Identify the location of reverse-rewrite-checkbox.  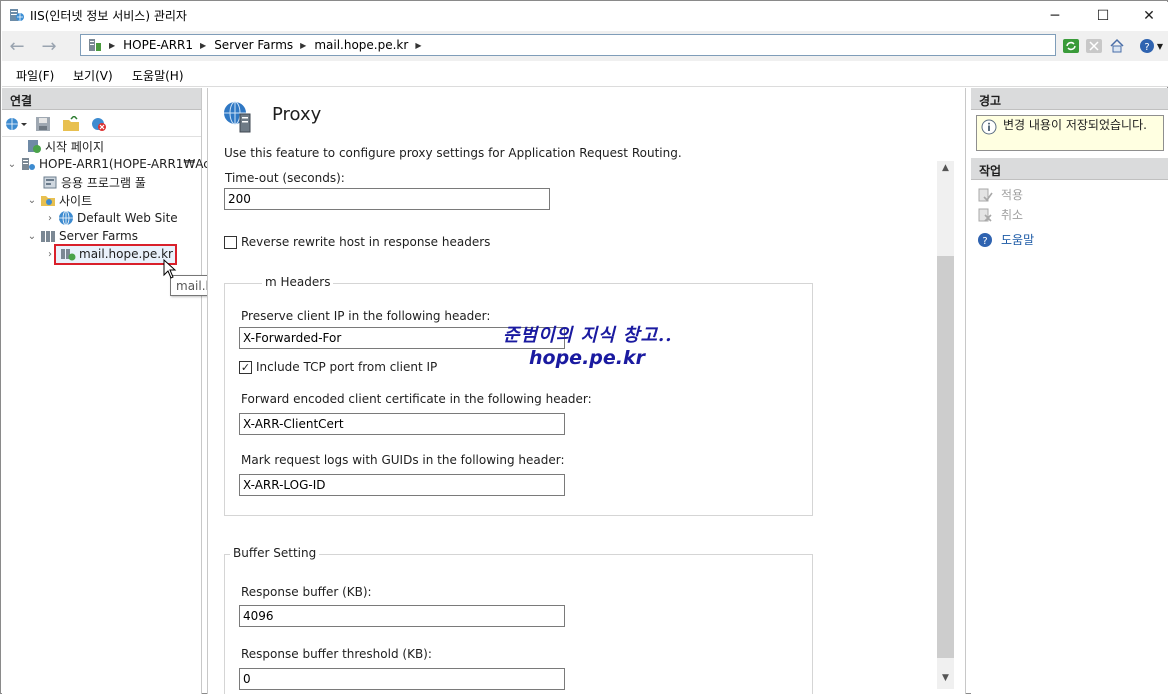
(230, 242).